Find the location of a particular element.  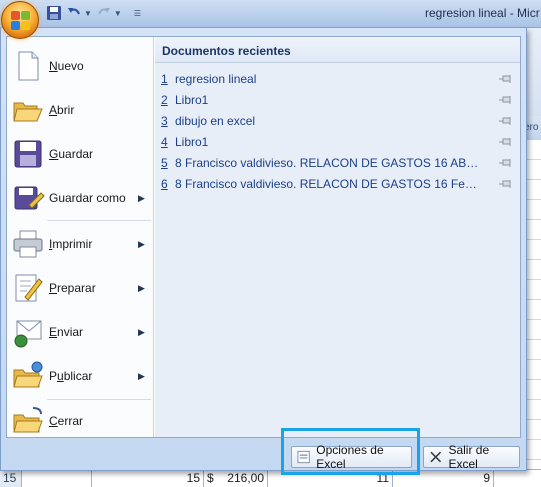

menu-separator is located at coordinates (99, 220).